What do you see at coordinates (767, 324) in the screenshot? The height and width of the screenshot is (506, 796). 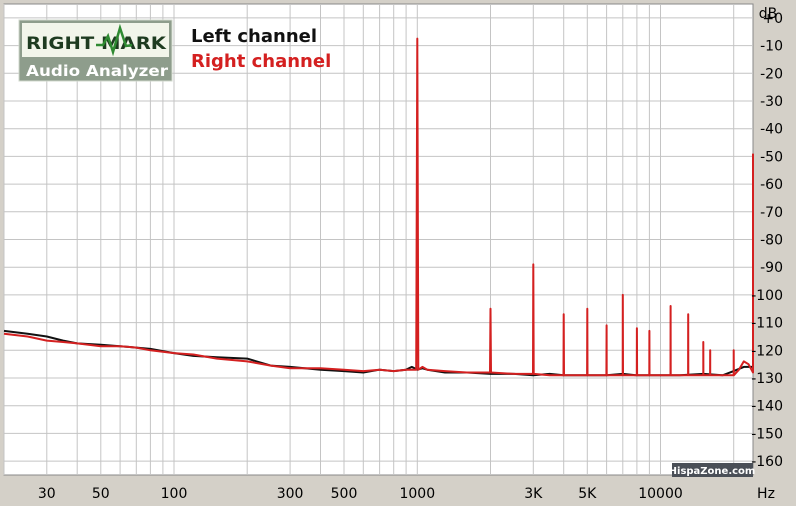 I see `y-tick-label: -110` at bounding box center [767, 324].